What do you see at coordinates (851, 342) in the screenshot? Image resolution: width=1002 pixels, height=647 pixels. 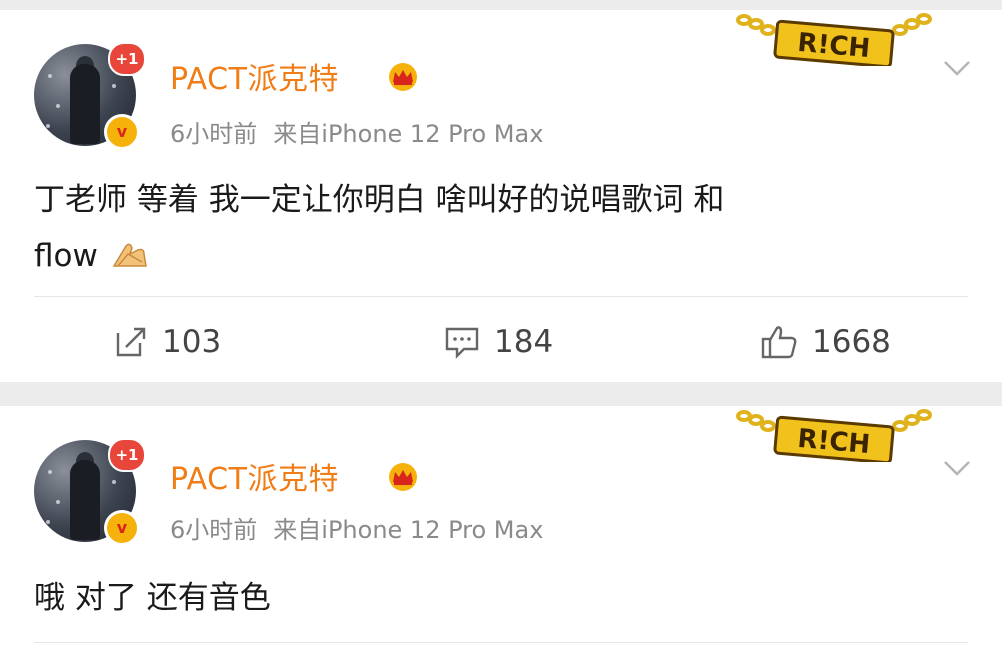 I see `like-count: 1668` at bounding box center [851, 342].